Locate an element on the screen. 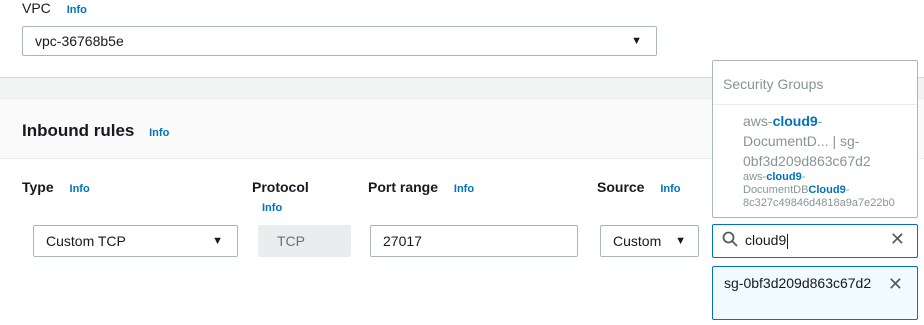  port-range-column-header: Port range Info is located at coordinates (421, 187).